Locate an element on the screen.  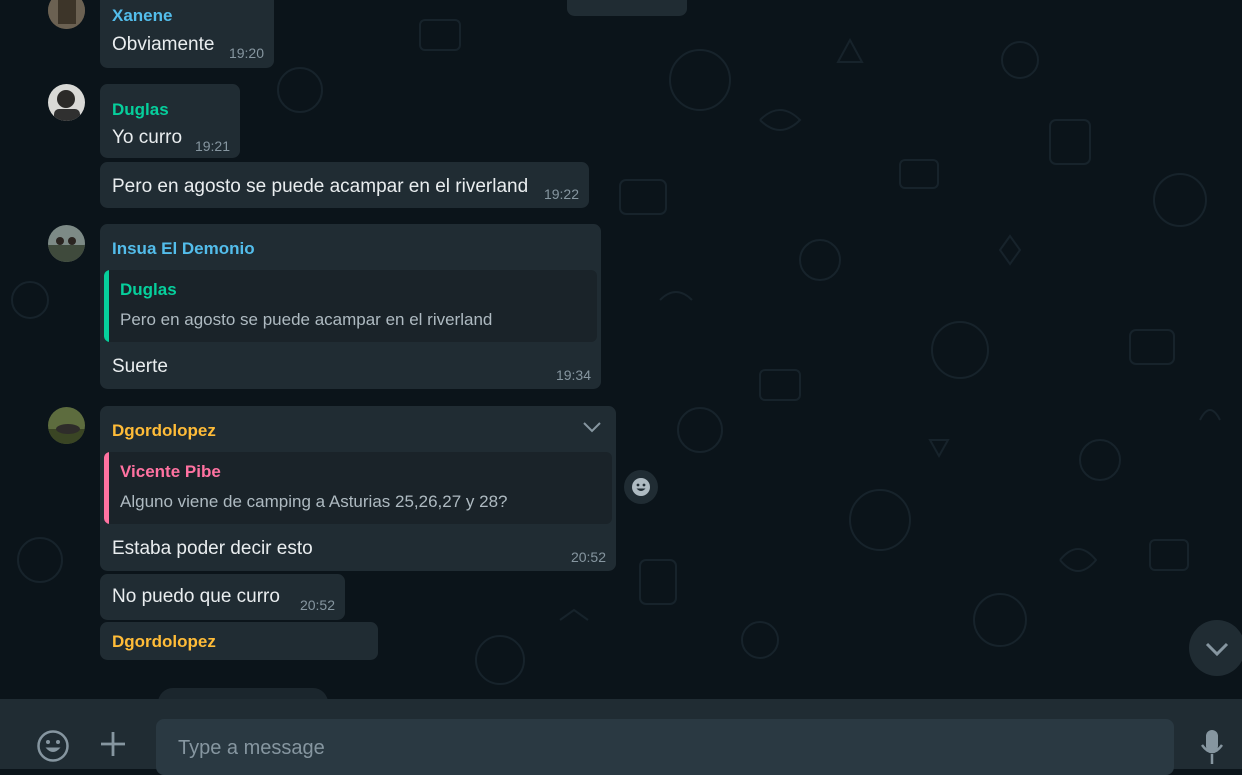
microphone-icon is located at coordinates (1212, 747).